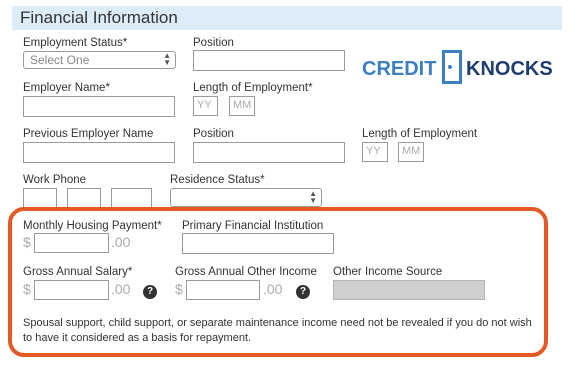  Describe the element at coordinates (388, 272) in the screenshot. I see `other-source-label: Other Income Source` at that location.